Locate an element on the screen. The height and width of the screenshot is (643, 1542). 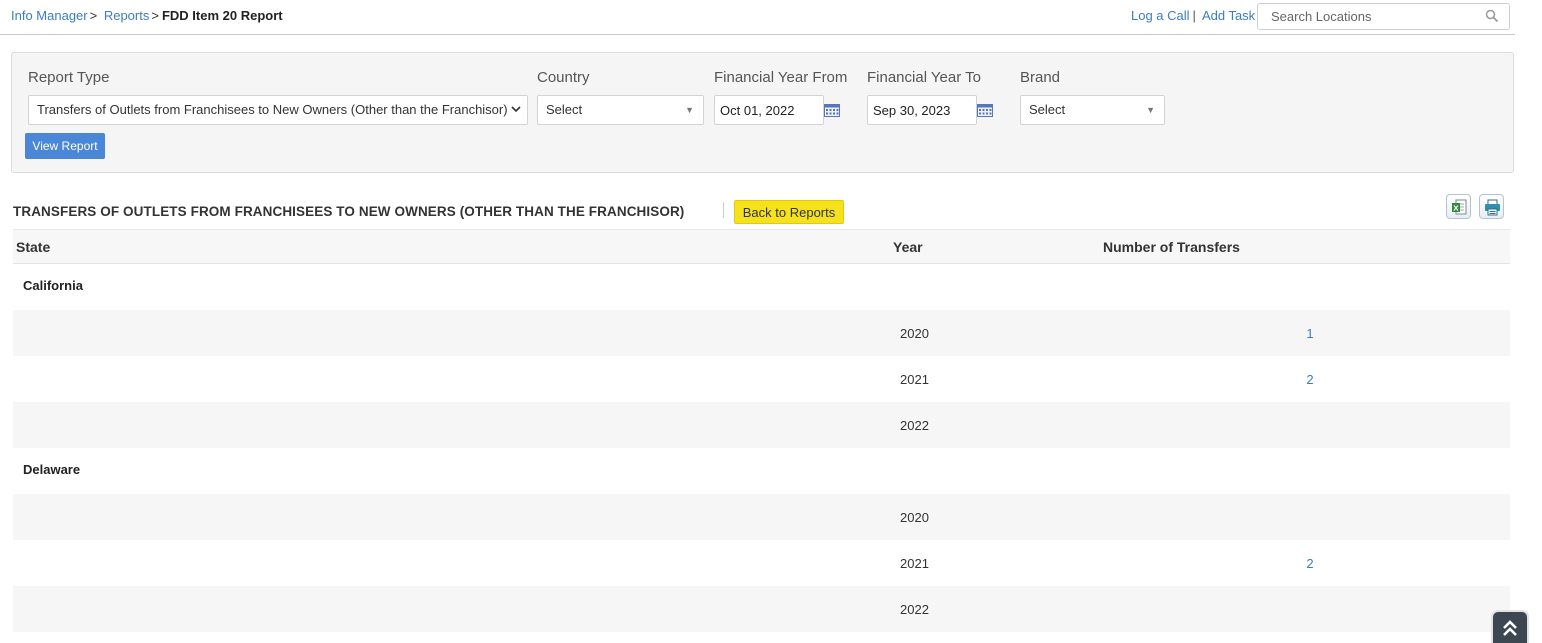
brand-value: Select is located at coordinates (1047, 109).